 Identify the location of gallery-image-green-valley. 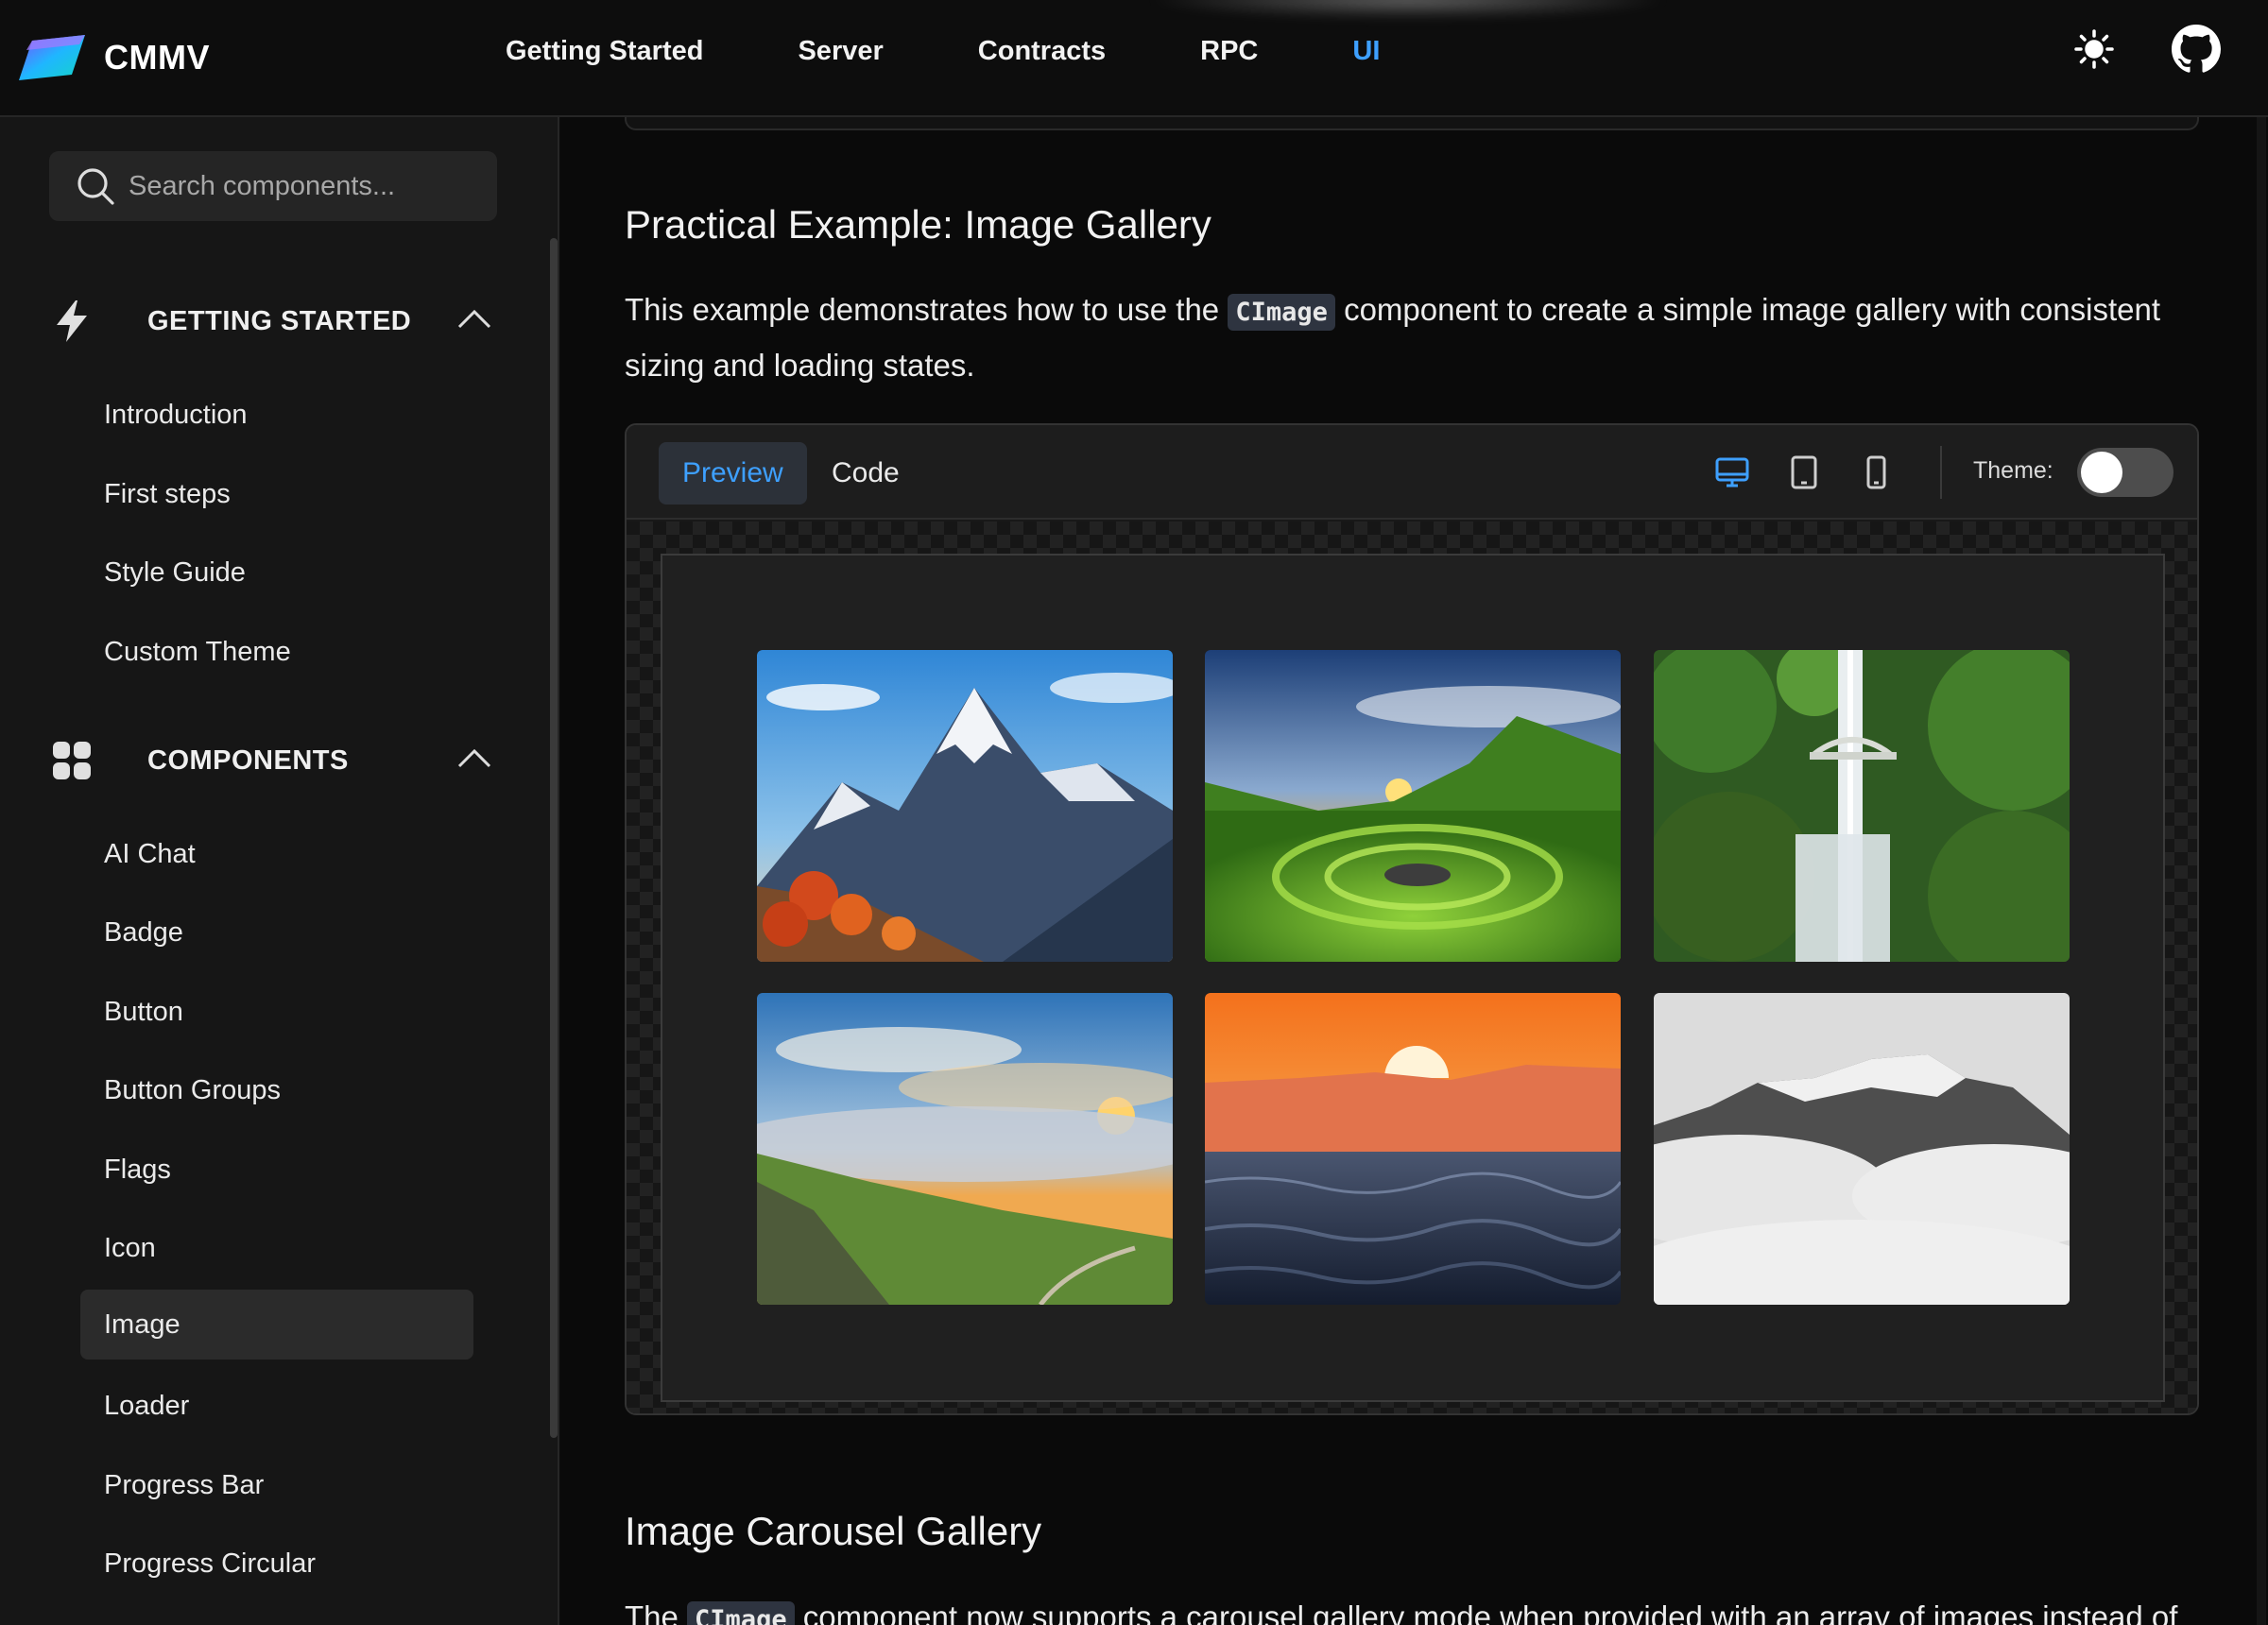
(1413, 806).